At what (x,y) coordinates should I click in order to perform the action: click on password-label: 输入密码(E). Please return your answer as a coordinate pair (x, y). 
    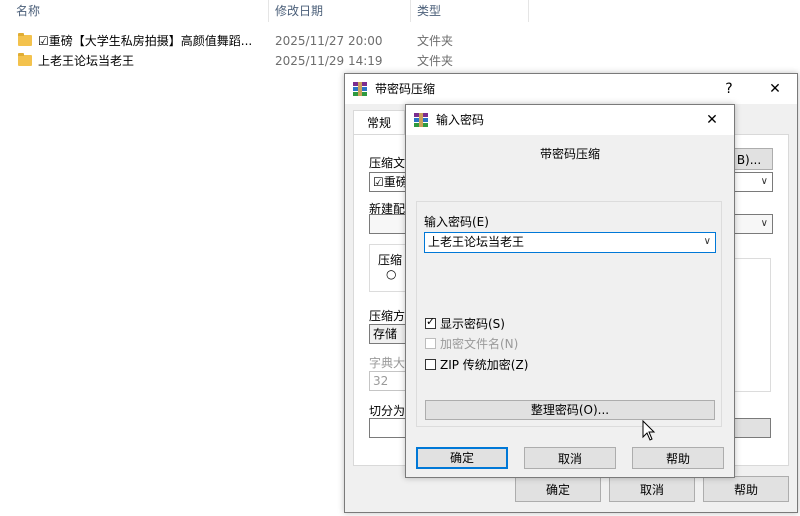
    Looking at the image, I should click on (456, 222).